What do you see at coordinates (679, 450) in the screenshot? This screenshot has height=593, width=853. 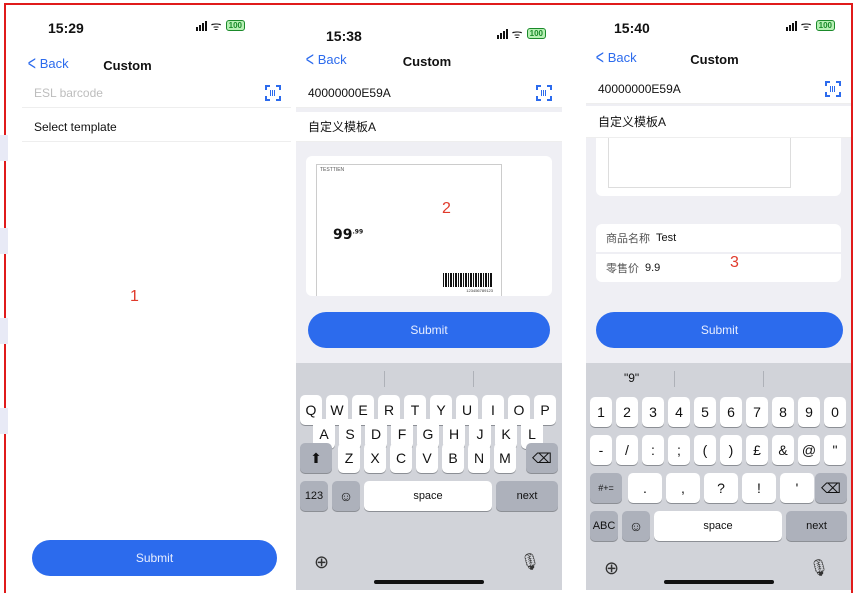 I see `key: ;` at bounding box center [679, 450].